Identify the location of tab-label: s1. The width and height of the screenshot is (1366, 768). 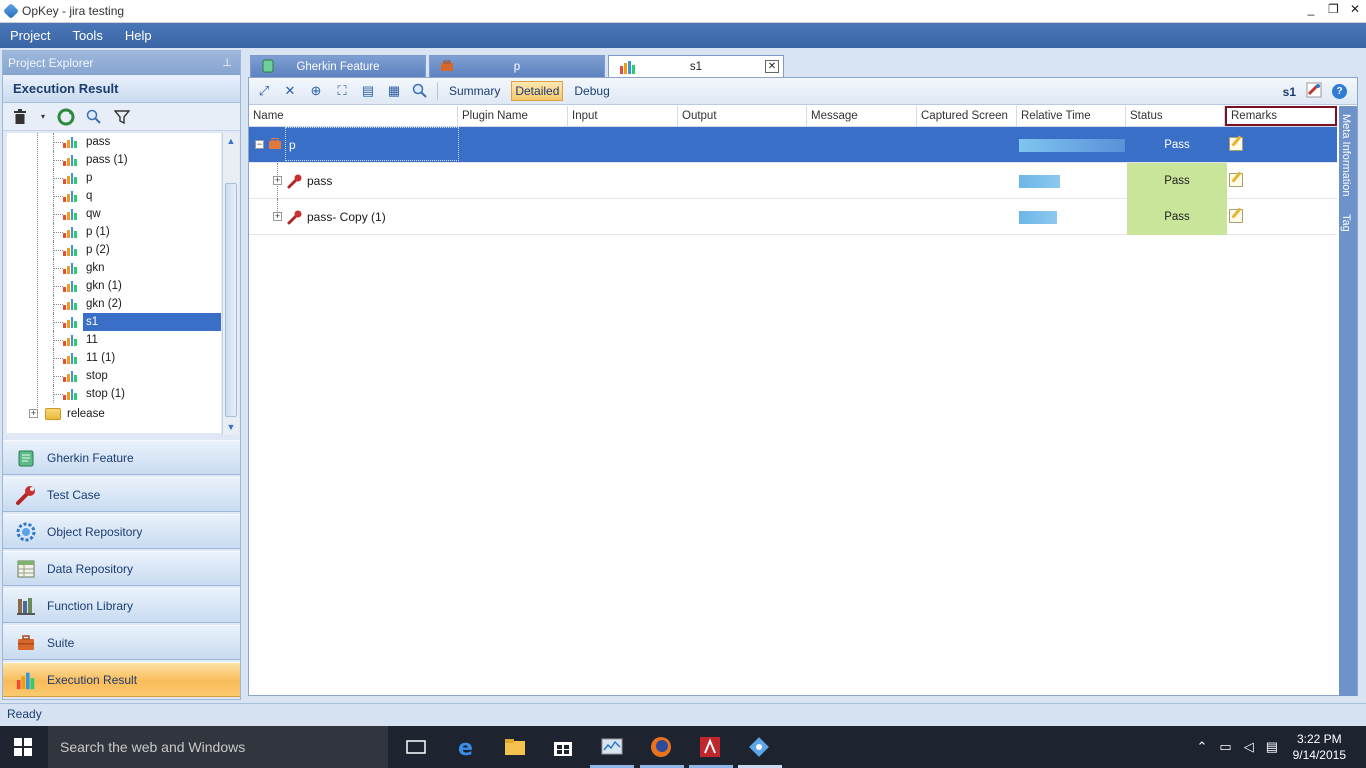
(696, 66).